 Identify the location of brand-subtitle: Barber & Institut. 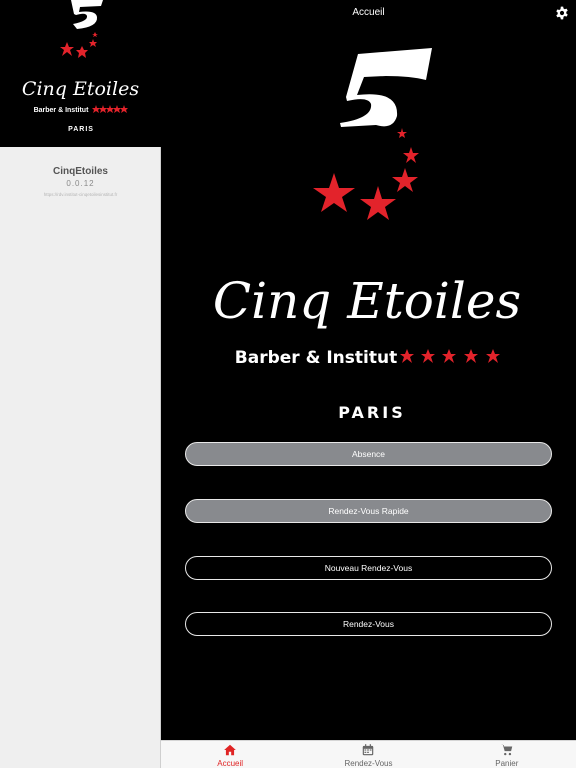
(316, 358).